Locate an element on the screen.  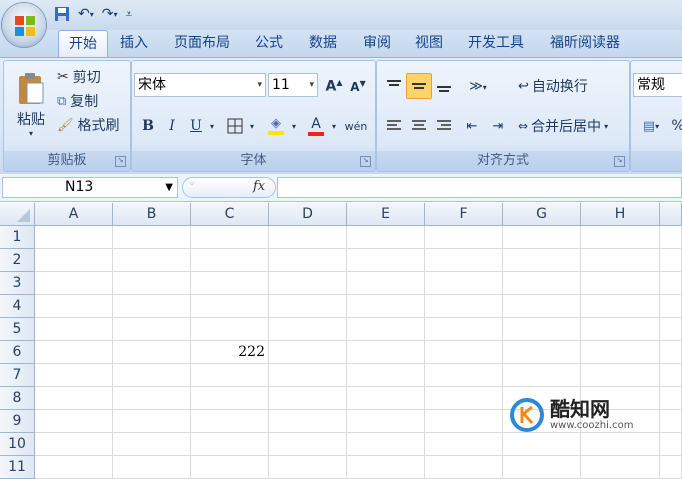
cell-B3 is located at coordinates (152, 283).